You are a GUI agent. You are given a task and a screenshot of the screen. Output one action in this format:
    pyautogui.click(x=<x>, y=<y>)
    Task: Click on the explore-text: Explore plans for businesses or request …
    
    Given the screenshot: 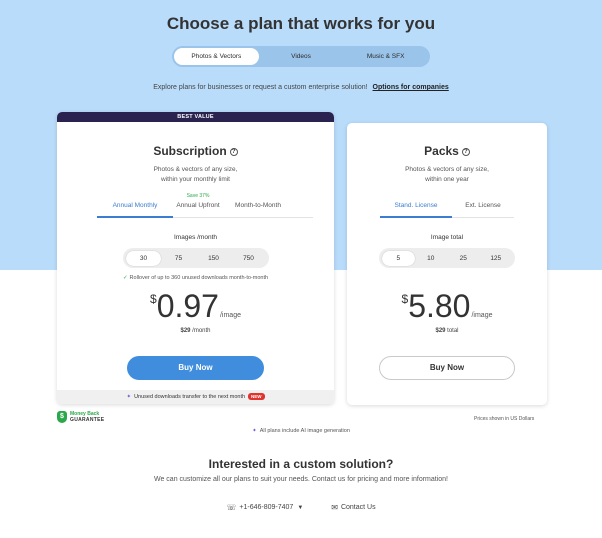 What is the action you would take?
    pyautogui.click(x=260, y=87)
    